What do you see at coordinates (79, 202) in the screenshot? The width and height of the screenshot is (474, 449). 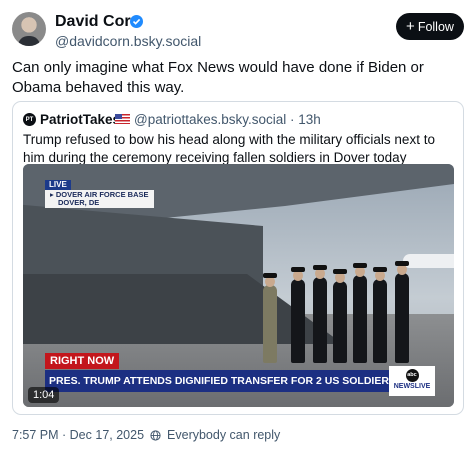 I see `location-line-2: DOVER, DE` at bounding box center [79, 202].